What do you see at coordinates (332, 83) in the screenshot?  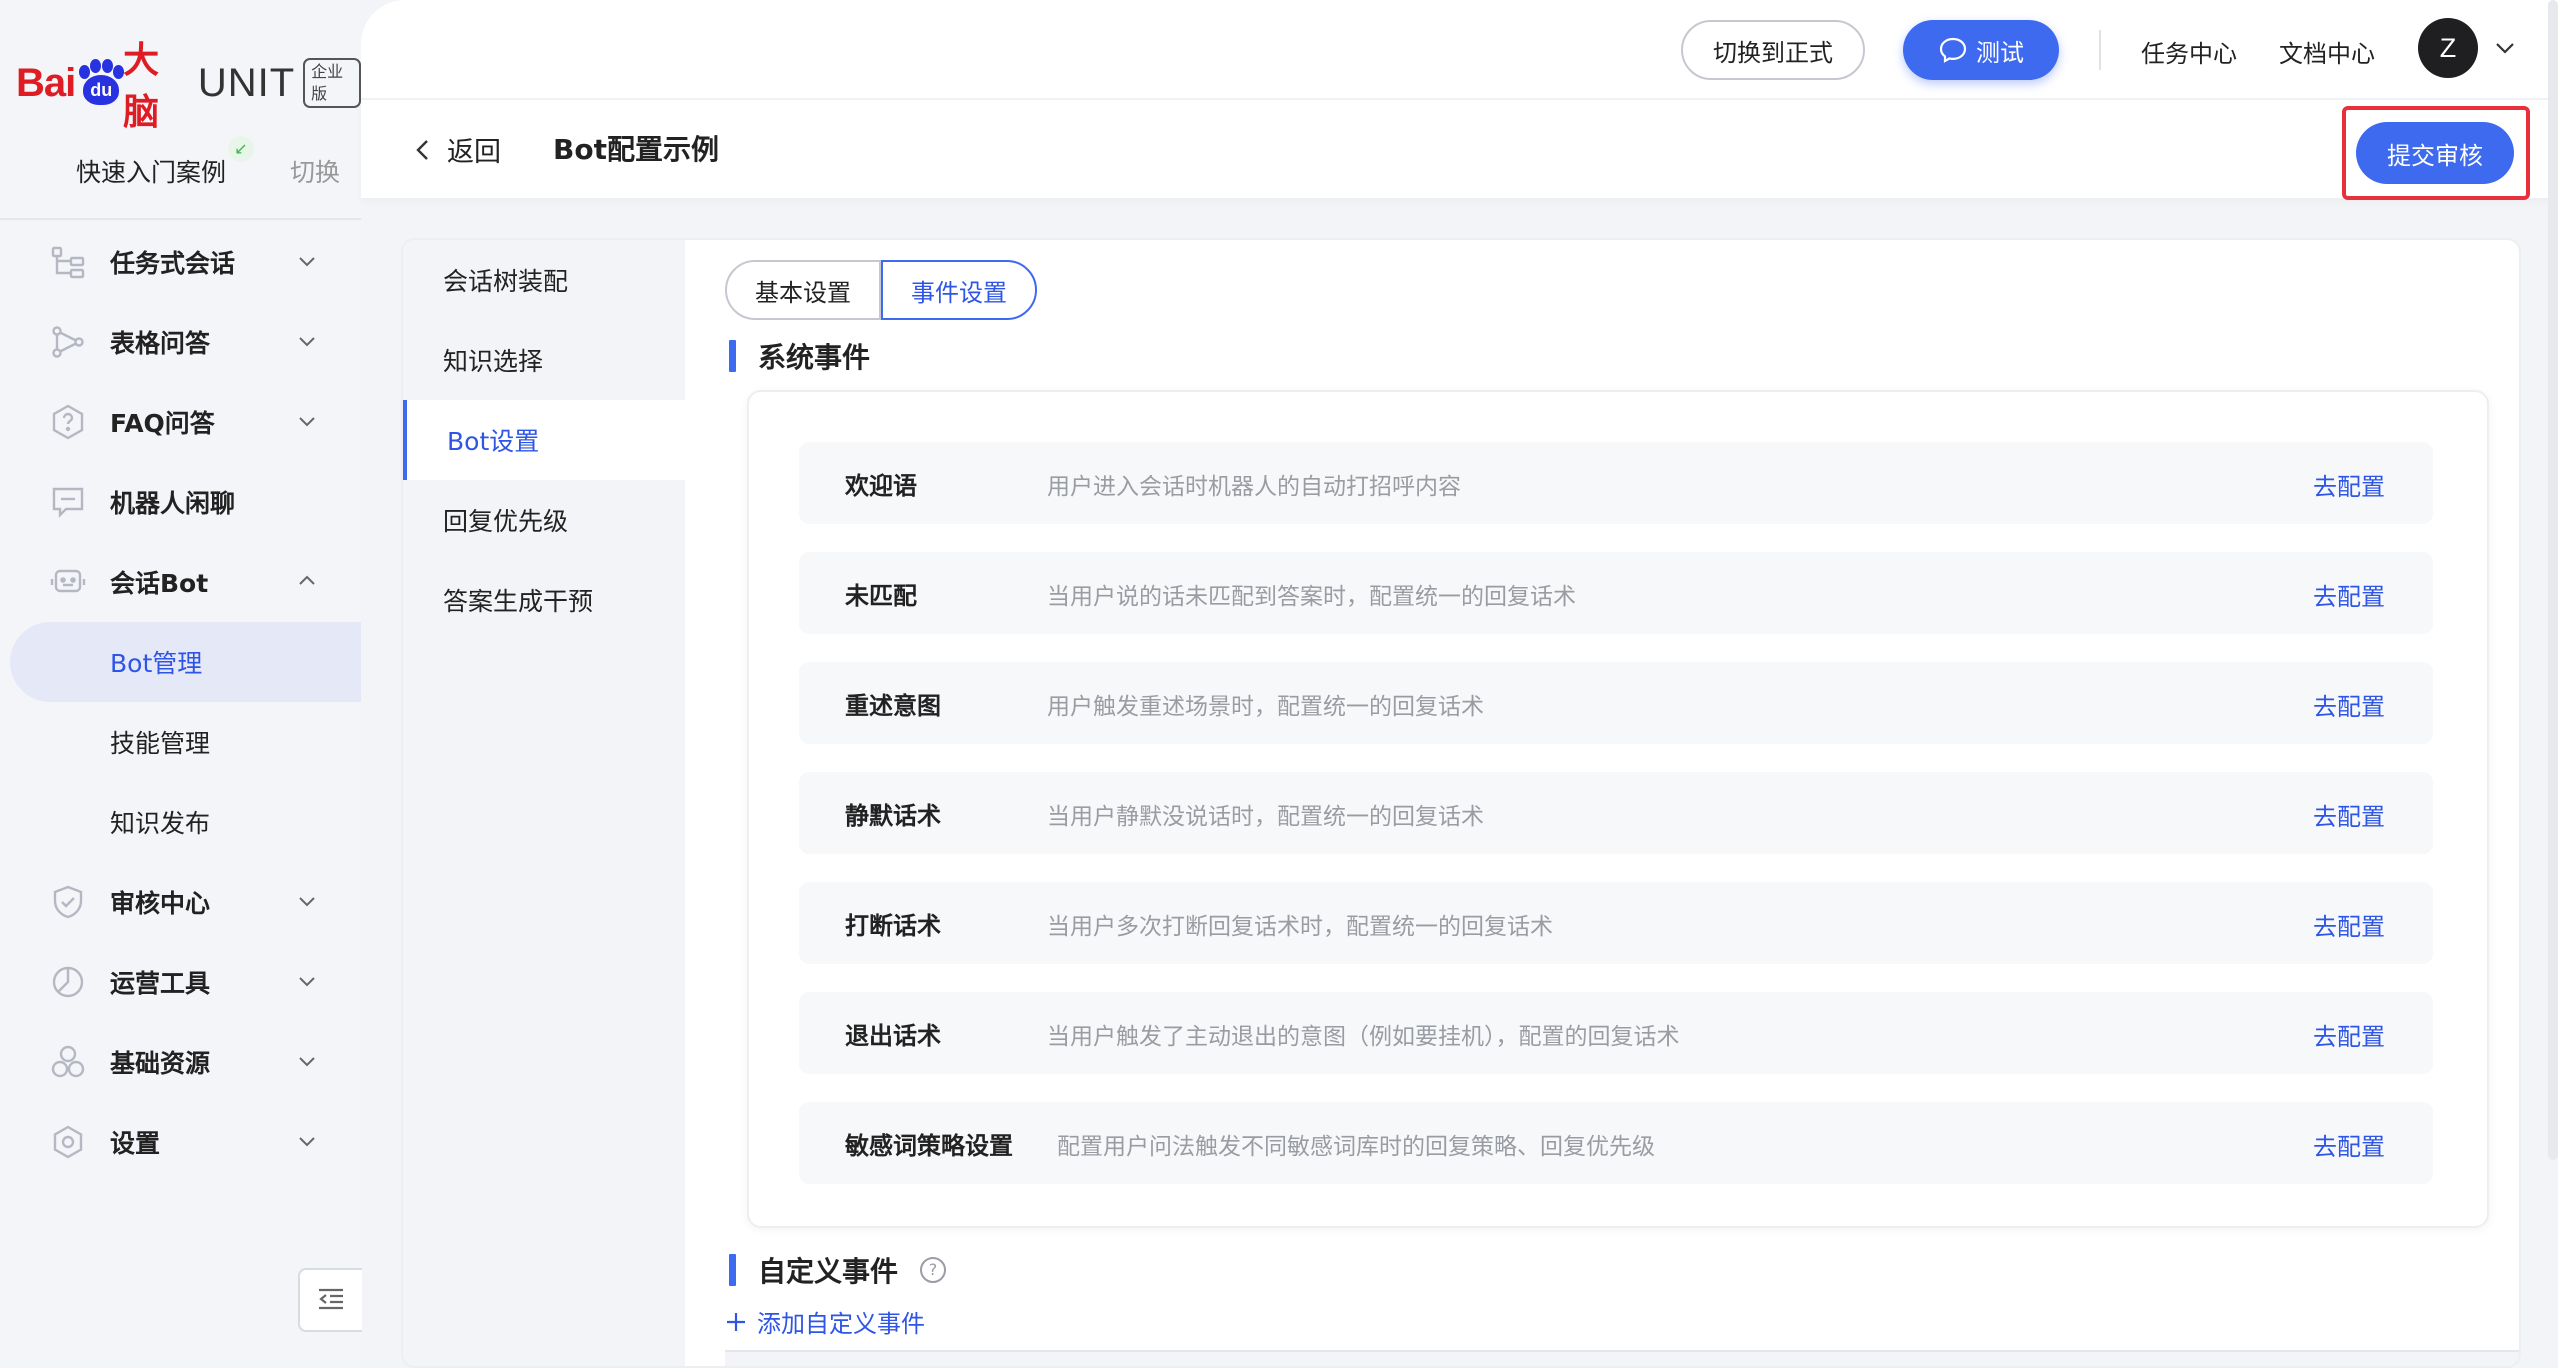 I see `edition-badge: 企业版` at bounding box center [332, 83].